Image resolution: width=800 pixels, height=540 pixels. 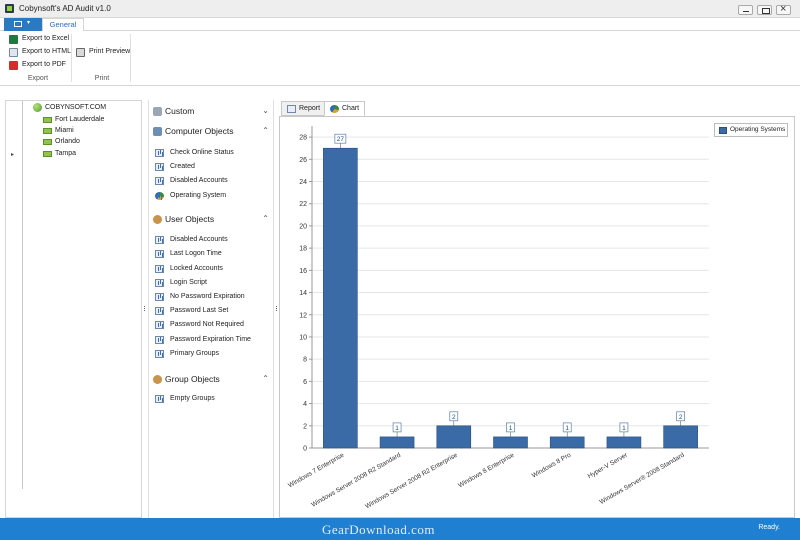 What do you see at coordinates (194, 153) in the screenshot?
I see `nav-item-check-online-status: Check Online Status` at bounding box center [194, 153].